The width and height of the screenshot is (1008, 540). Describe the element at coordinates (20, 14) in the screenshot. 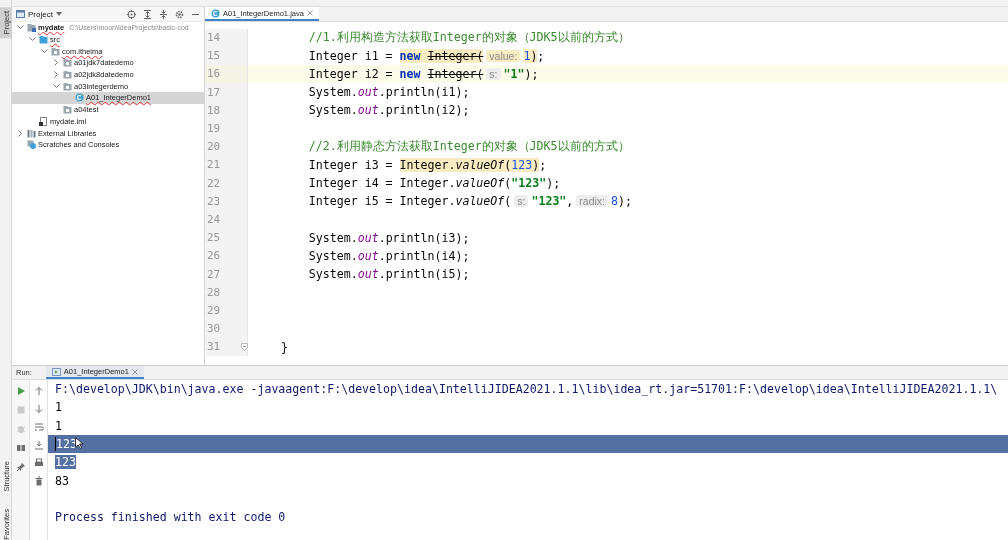

I see `panel-icon` at that location.